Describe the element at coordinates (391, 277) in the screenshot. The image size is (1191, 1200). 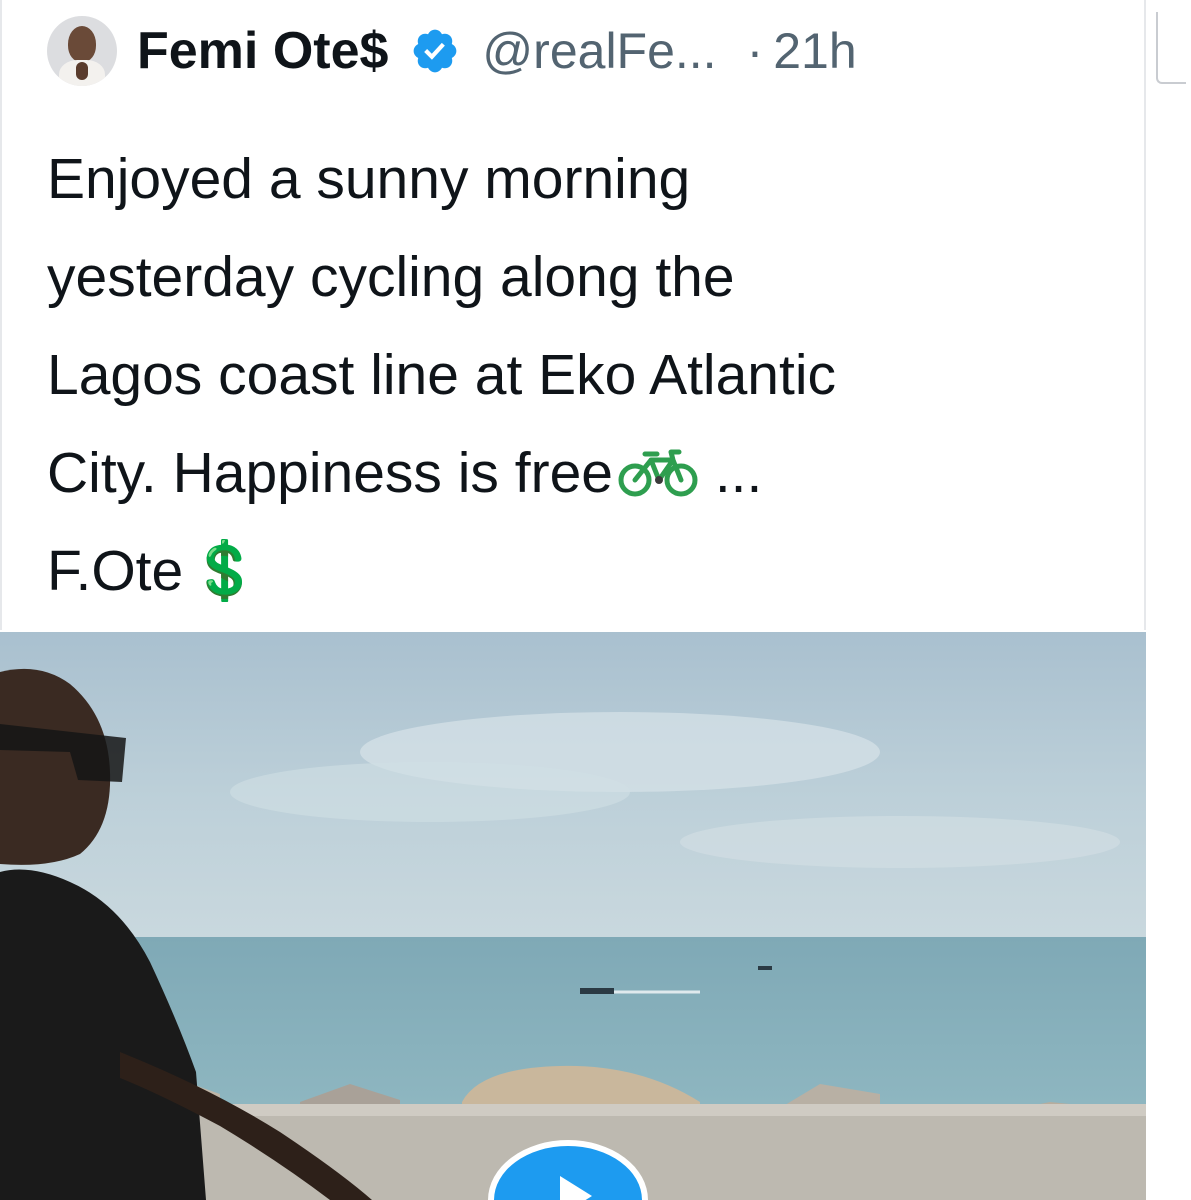
I see `tweet-text-line: yesterday cycling along the` at that location.